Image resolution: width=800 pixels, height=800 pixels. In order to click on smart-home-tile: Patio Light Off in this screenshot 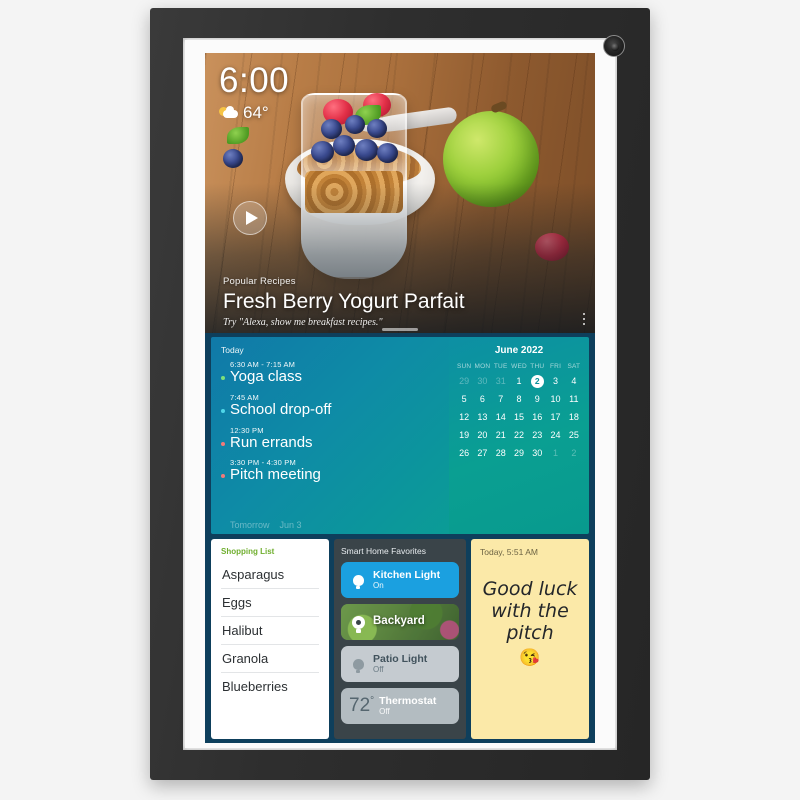, I will do `click(400, 664)`.